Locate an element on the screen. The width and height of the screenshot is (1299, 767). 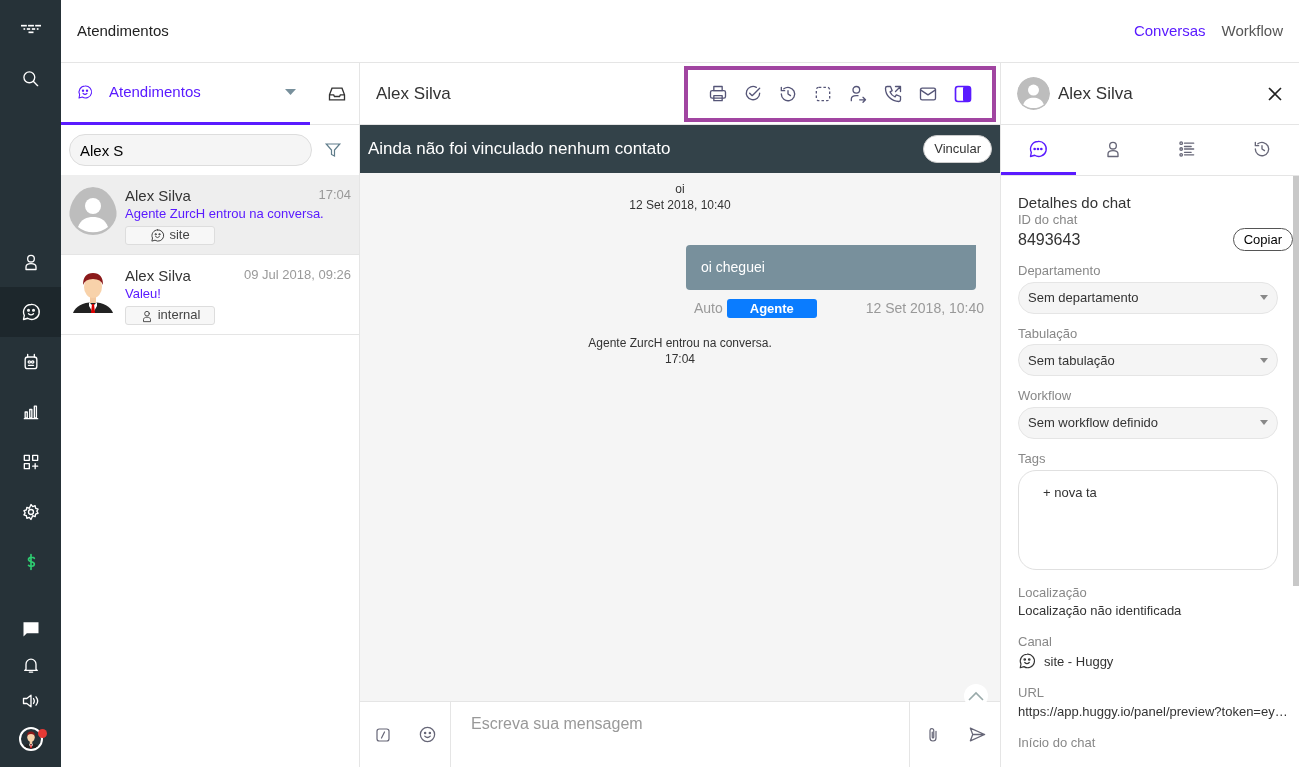
timestamp: 09 Jul 2018, 09:26 is located at coordinates (297, 275).